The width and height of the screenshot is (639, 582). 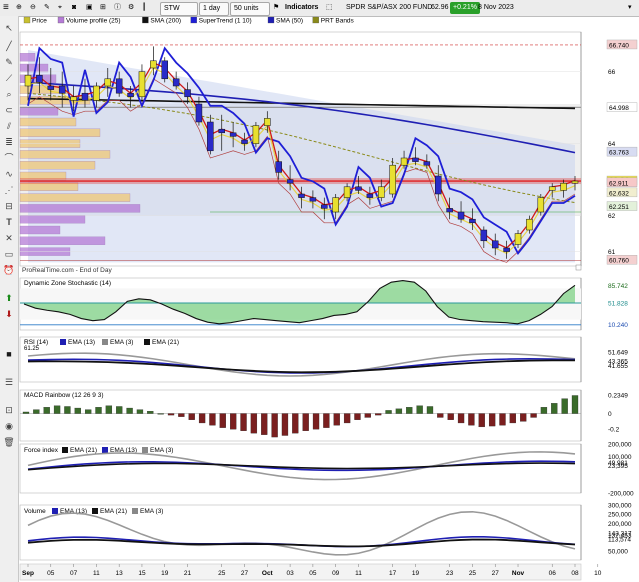 I want to click on macd-title: MACD Rainbow (12 26 9 3), so click(x=63, y=395).